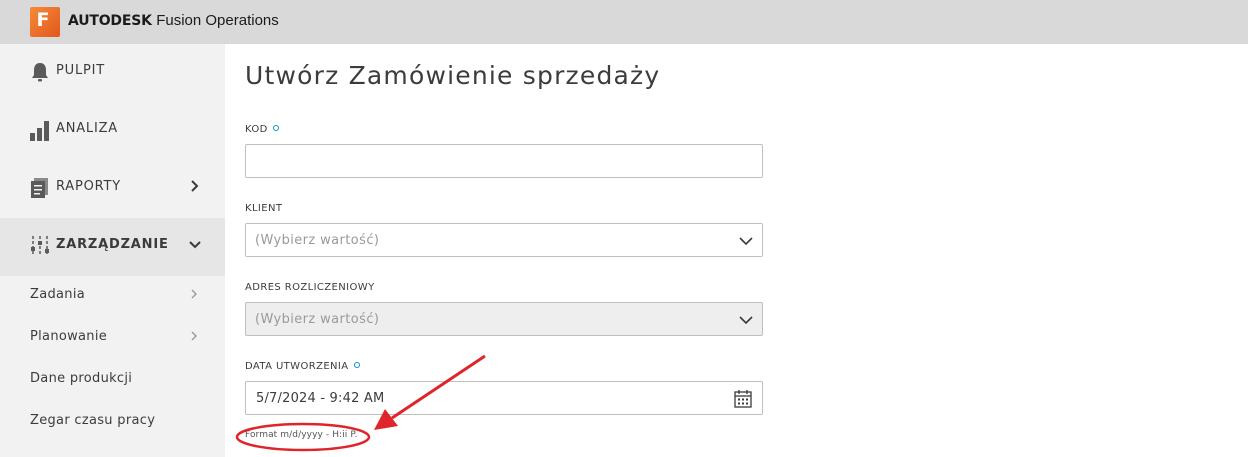 The width and height of the screenshot is (1248, 457). What do you see at coordinates (40, 246) in the screenshot?
I see `sliders-icon` at bounding box center [40, 246].